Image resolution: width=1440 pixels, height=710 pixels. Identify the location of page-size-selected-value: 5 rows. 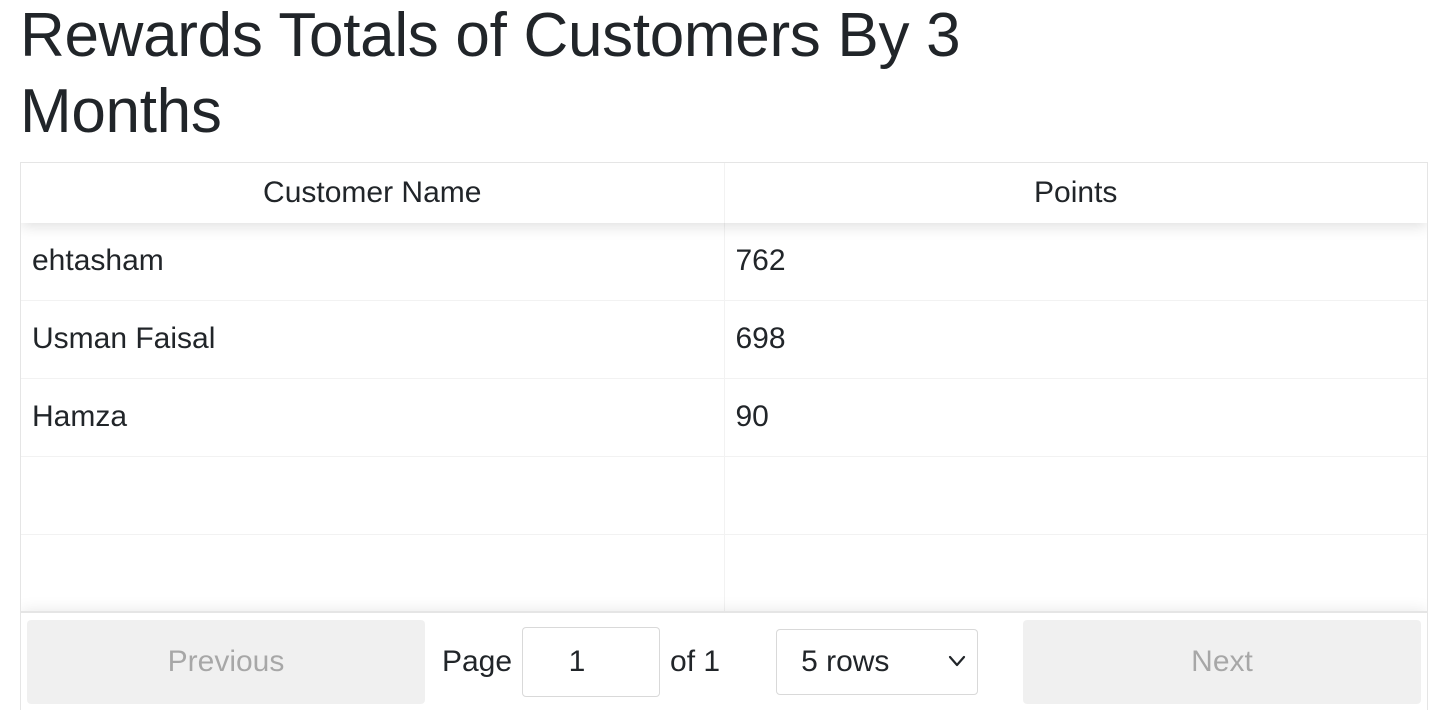
(845, 661).